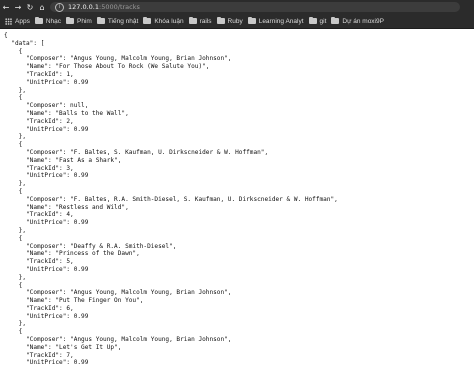  Describe the element at coordinates (281, 21) in the screenshot. I see `bookmark-label: Learning Analyt` at that location.